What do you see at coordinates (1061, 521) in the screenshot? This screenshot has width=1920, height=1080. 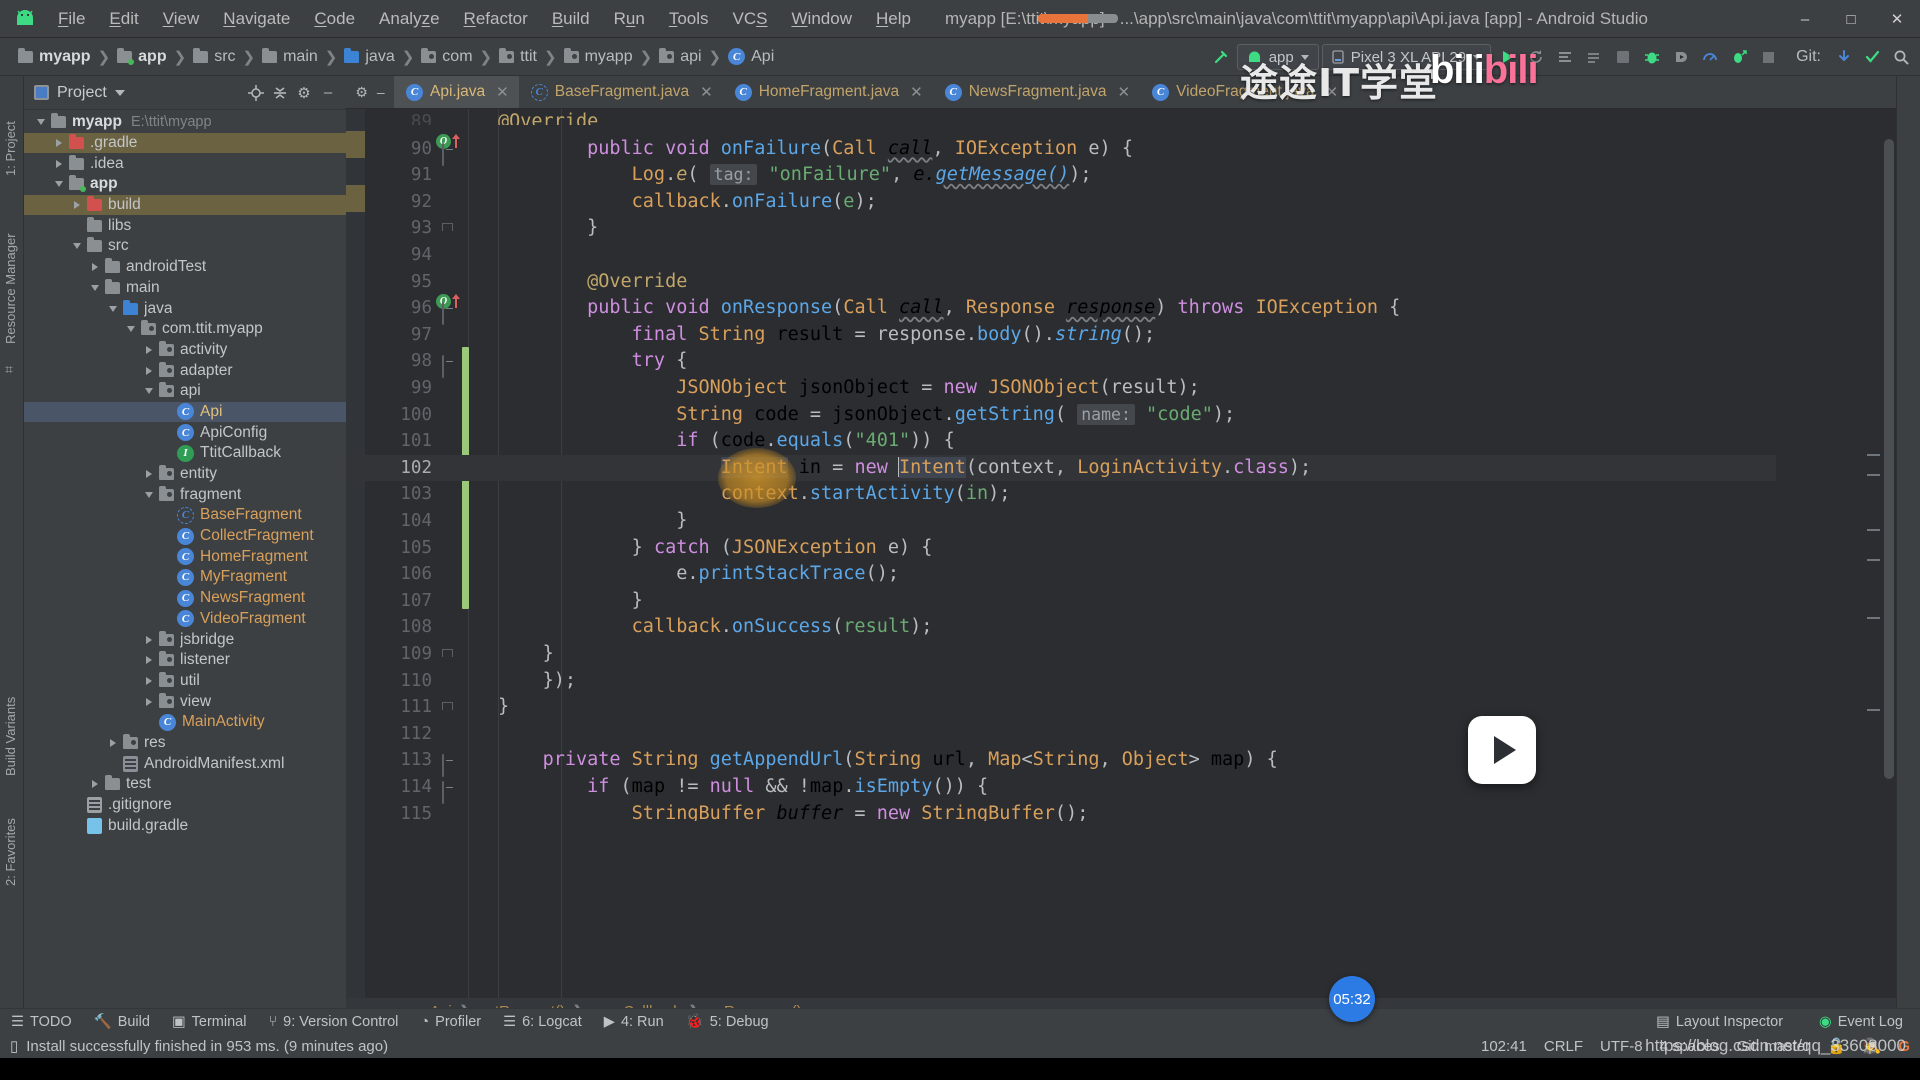 I see `code-line-104: 104 }` at bounding box center [1061, 521].